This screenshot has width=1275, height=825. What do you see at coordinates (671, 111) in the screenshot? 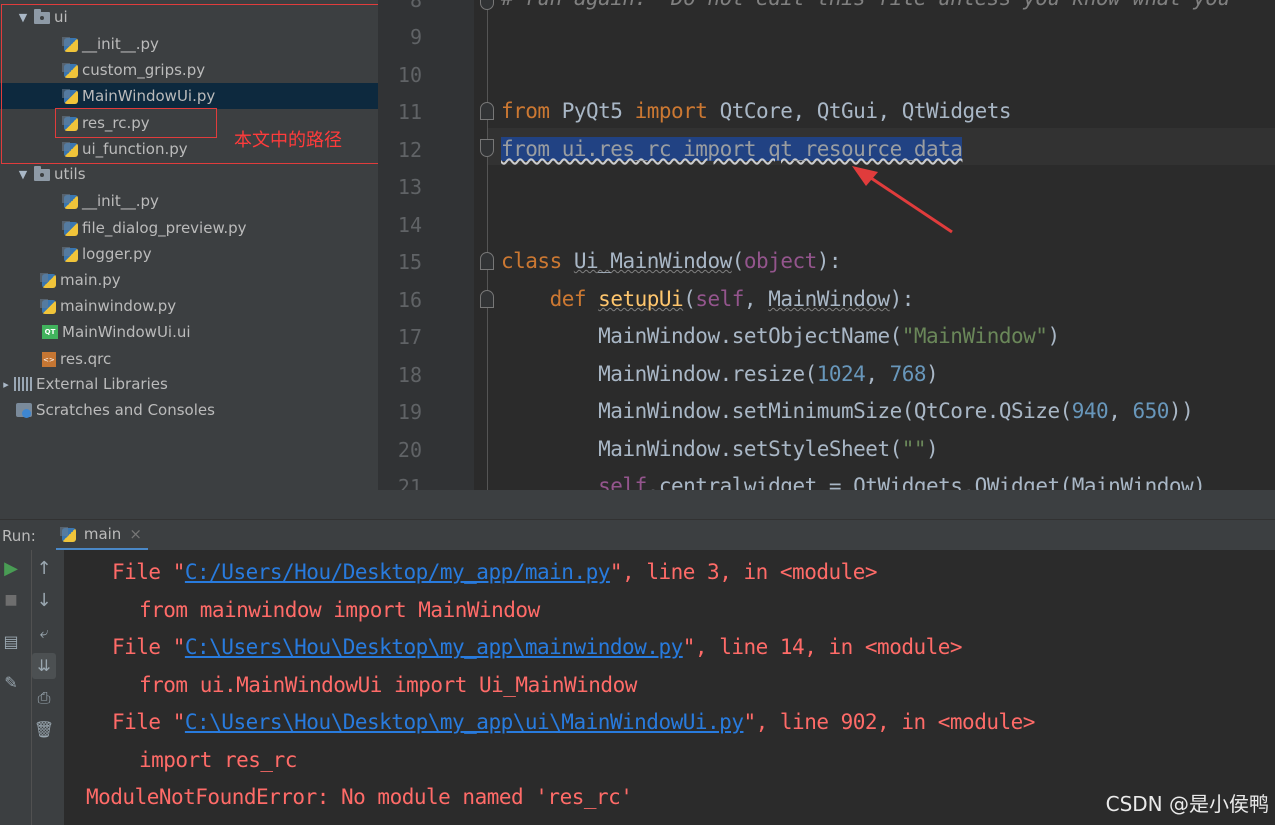
I see `keyword: import` at bounding box center [671, 111].